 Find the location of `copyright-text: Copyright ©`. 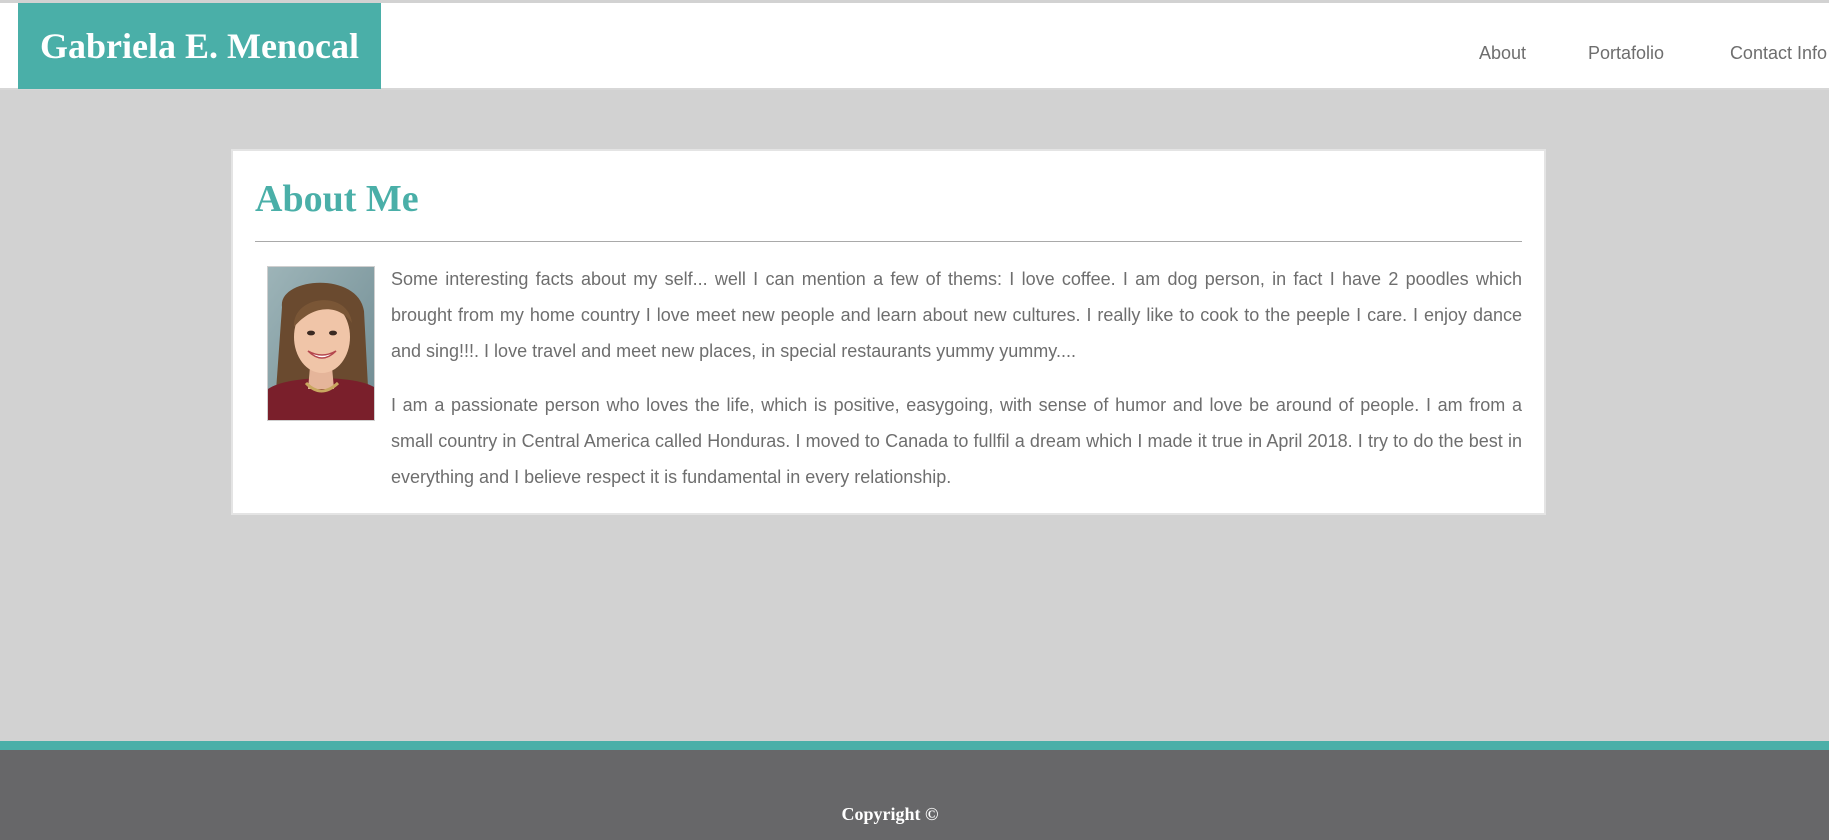

copyright-text: Copyright © is located at coordinates (890, 814).